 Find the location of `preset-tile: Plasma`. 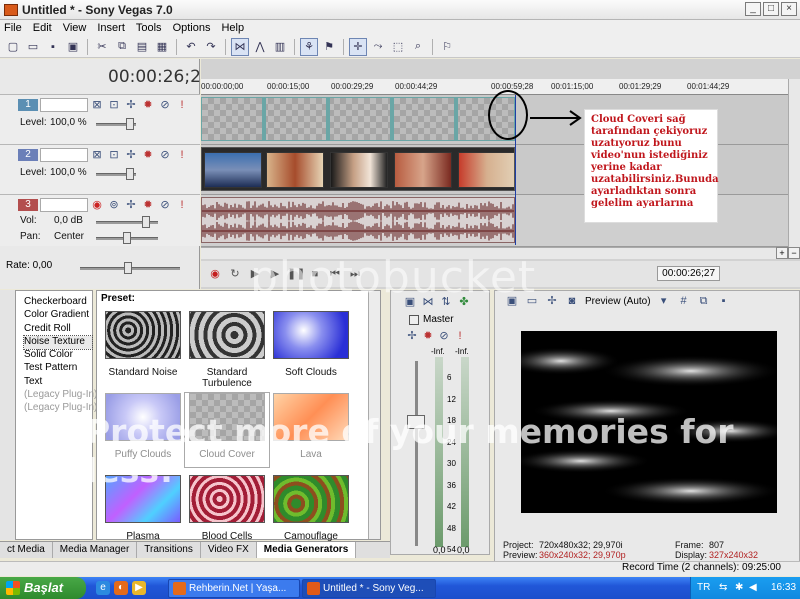

preset-tile: Plasma is located at coordinates (143, 512).